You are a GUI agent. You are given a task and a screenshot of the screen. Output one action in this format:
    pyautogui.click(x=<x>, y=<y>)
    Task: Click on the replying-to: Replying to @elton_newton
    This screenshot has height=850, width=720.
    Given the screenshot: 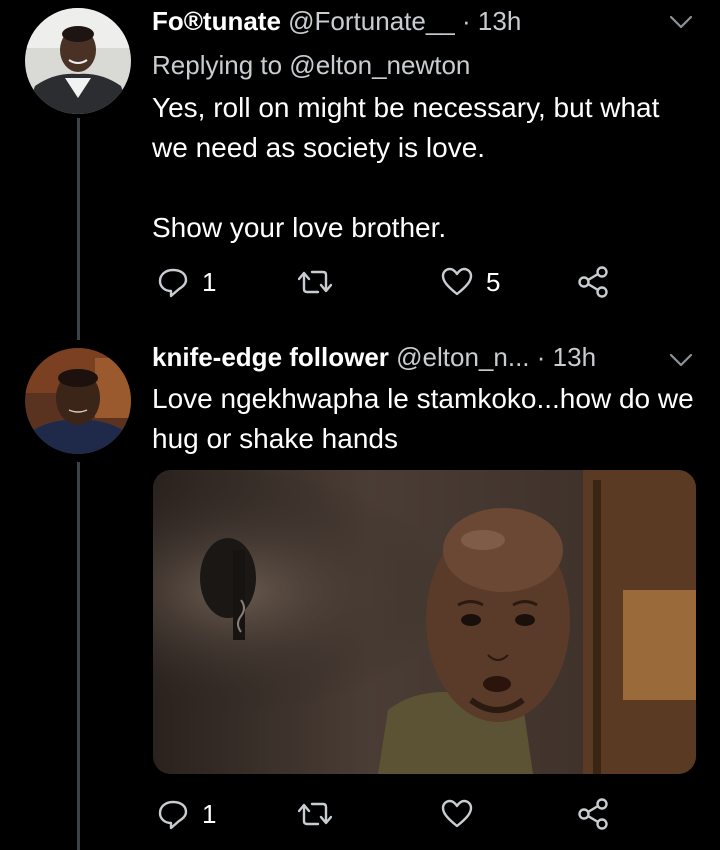 What is the action you would take?
    pyautogui.click(x=311, y=65)
    